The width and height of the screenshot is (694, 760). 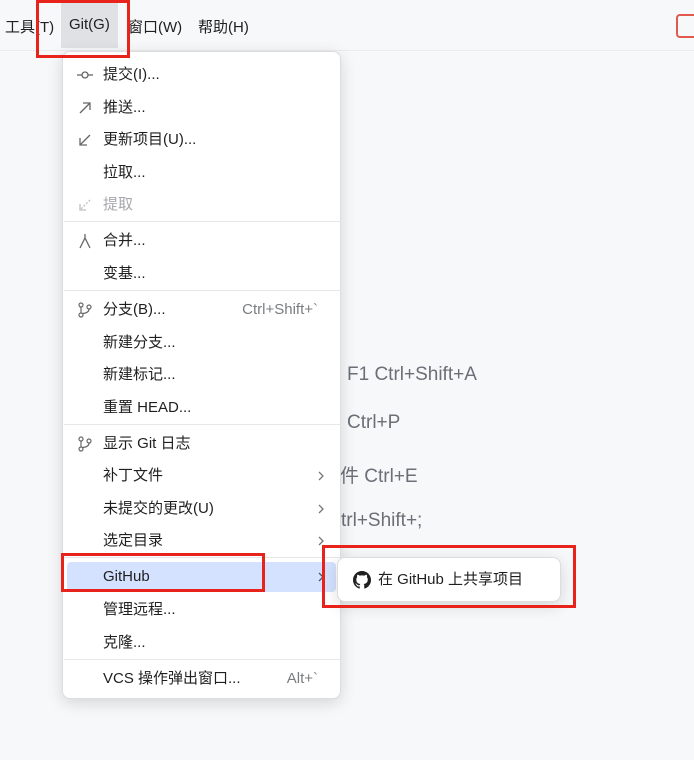 What do you see at coordinates (85, 140) in the screenshot?
I see `update-arrow-icon` at bounding box center [85, 140].